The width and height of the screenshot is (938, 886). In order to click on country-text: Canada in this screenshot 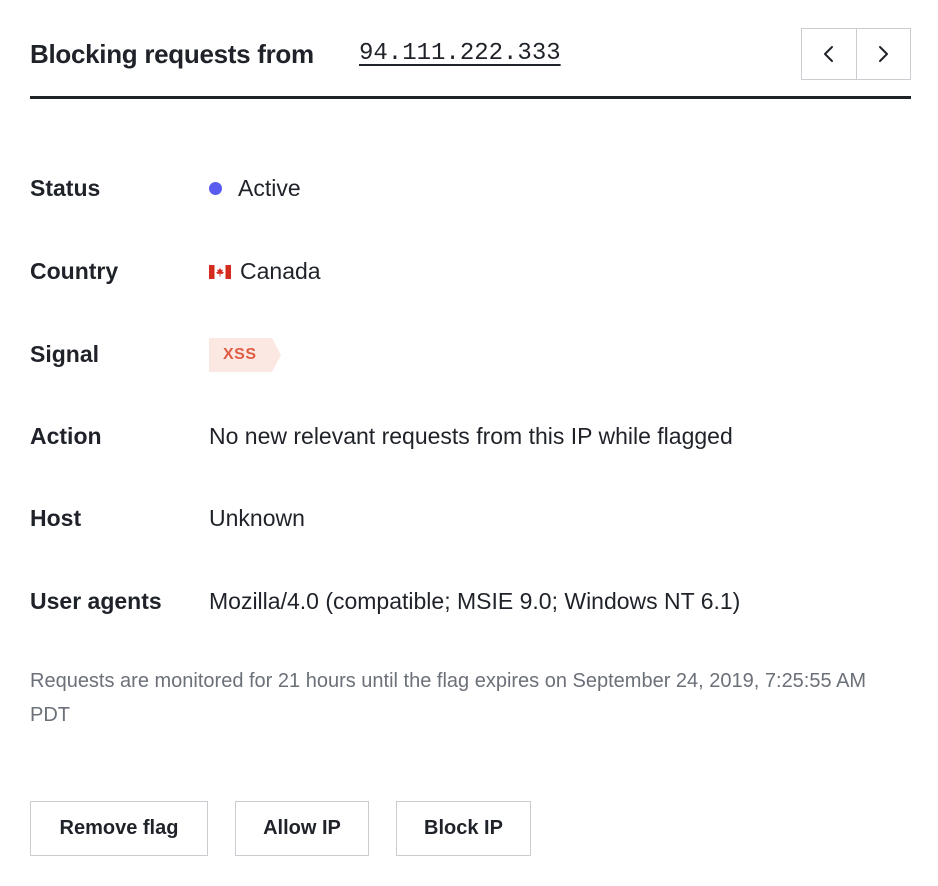, I will do `click(280, 271)`.